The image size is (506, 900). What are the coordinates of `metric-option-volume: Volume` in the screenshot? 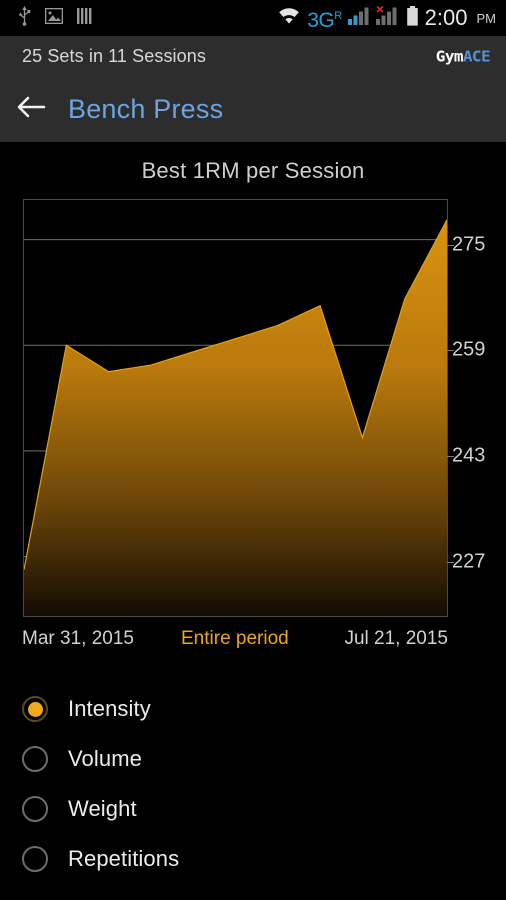 It's located at (253, 759).